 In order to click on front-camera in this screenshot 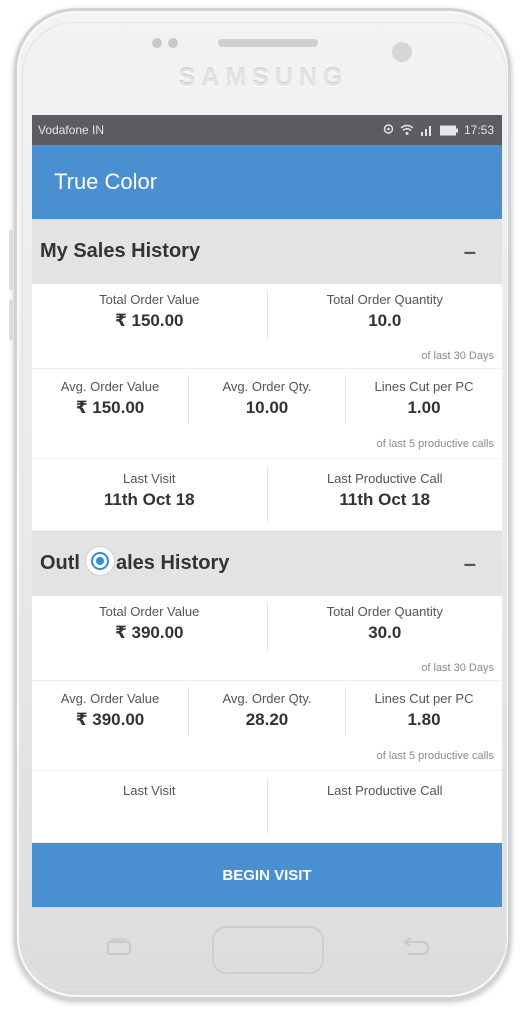, I will do `click(402, 52)`.